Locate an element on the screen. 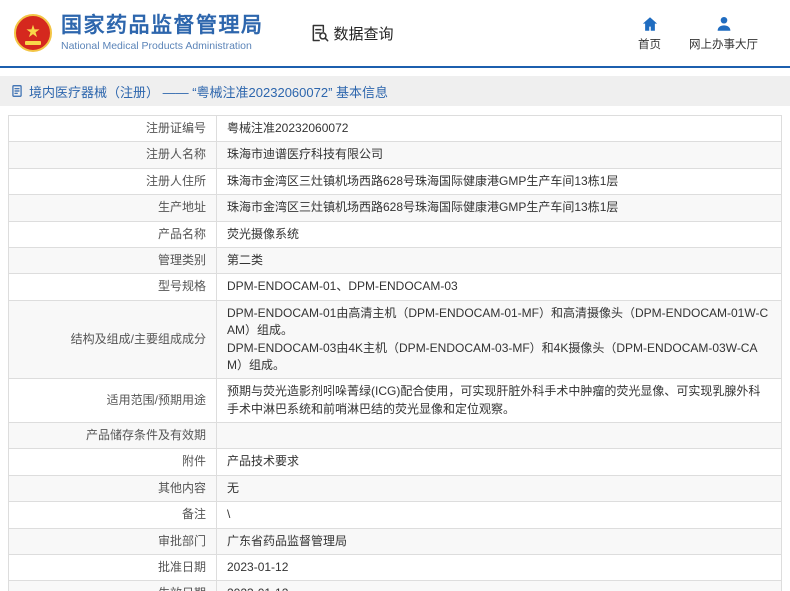 This screenshot has width=790, height=591. row-label: 生产地址 is located at coordinates (112, 208).